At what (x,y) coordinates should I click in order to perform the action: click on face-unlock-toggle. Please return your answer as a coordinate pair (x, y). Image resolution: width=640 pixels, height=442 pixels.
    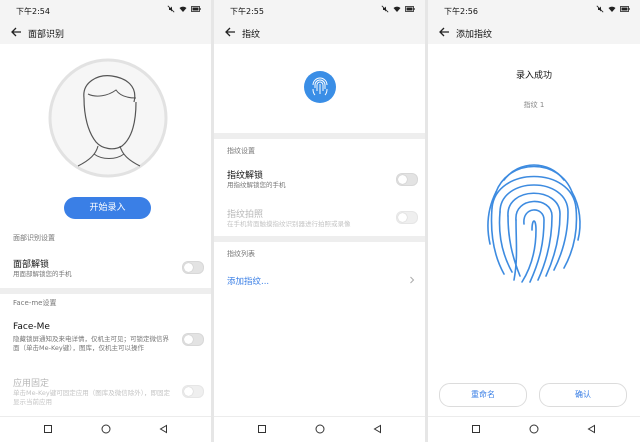
    Looking at the image, I should click on (193, 267).